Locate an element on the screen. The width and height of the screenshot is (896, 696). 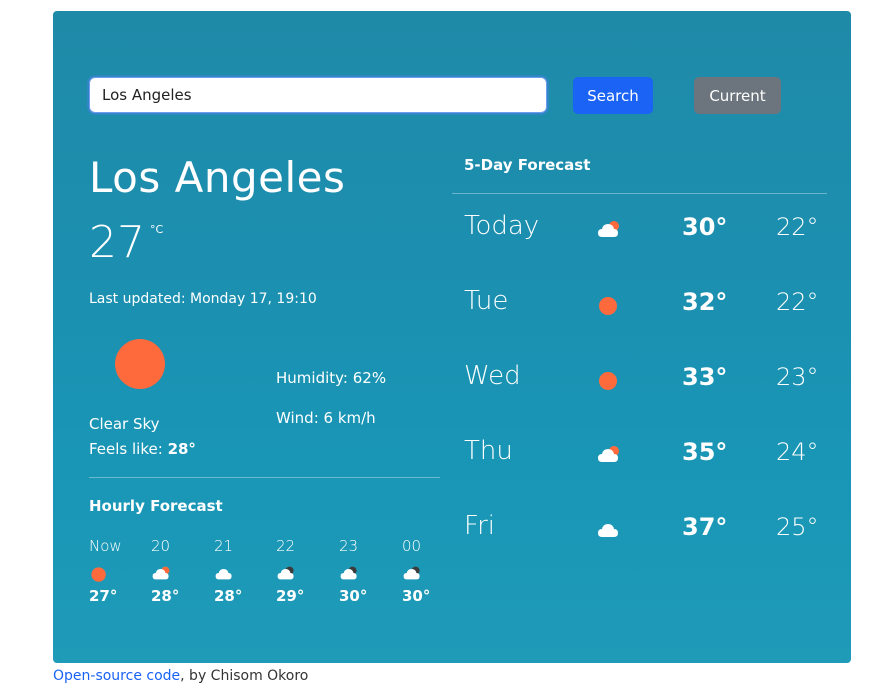
forecast-row: Thu 35° 24° is located at coordinates (644, 456).